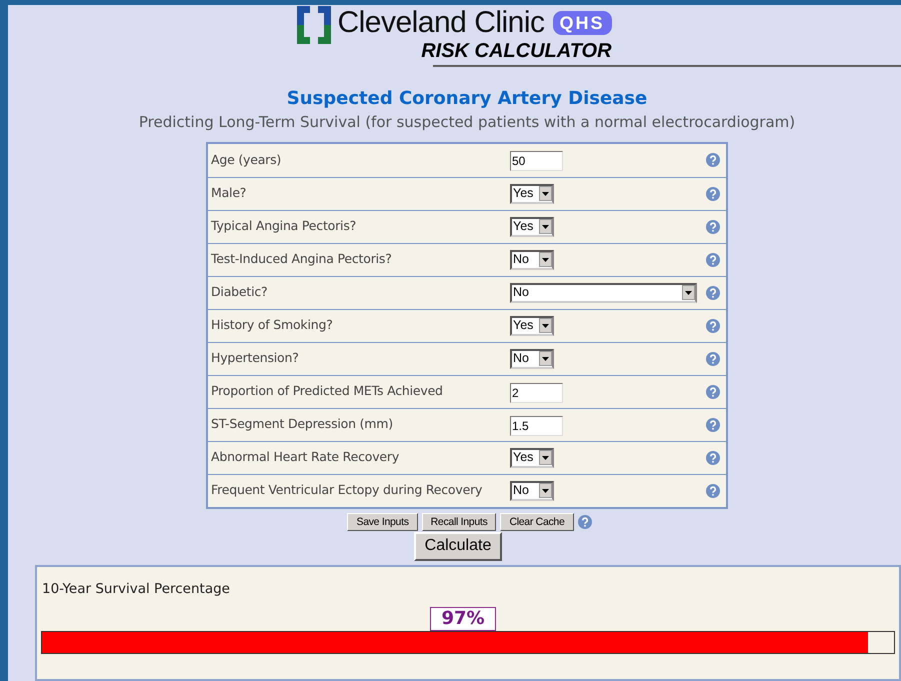 The image size is (901, 681). Describe the element at coordinates (284, 226) in the screenshot. I see `field-label: Typical Angina Pectoris?` at that location.